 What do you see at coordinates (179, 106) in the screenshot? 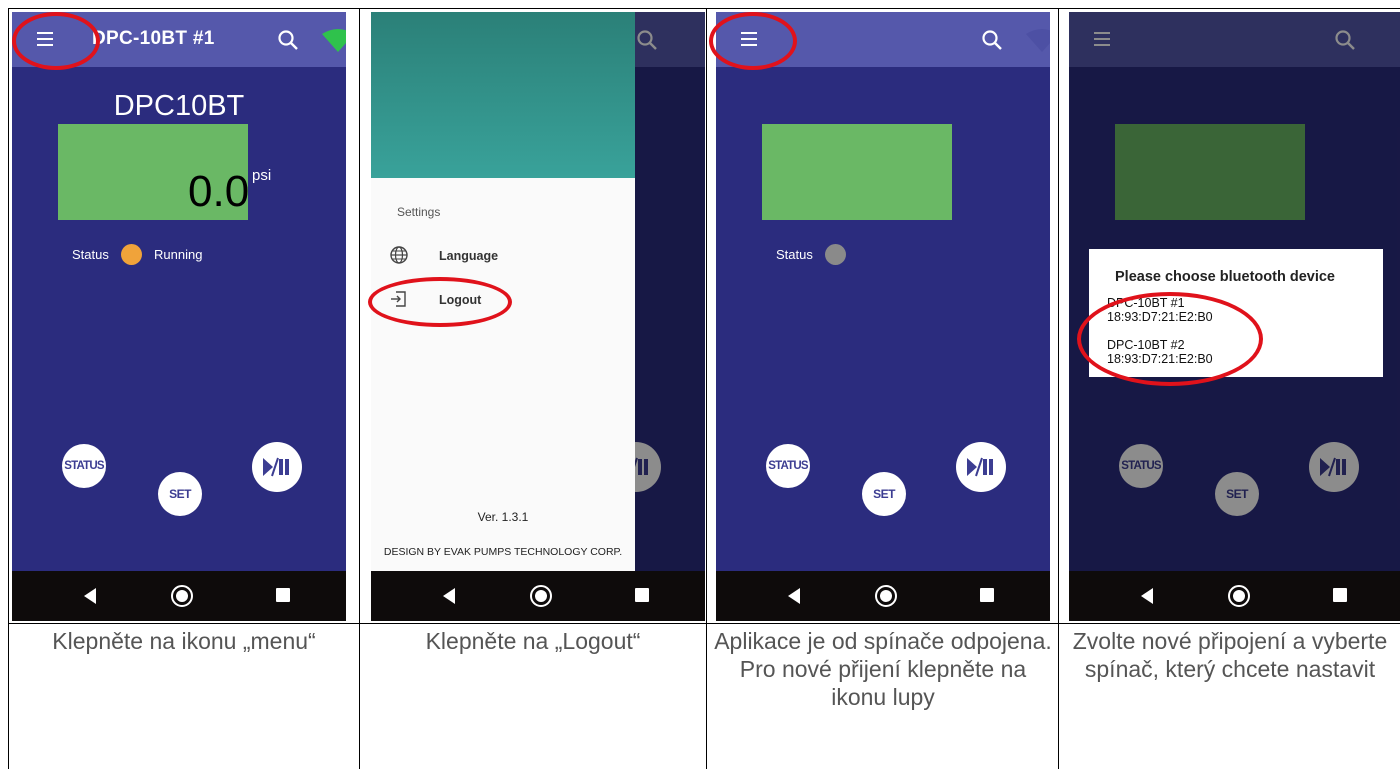
I see `device-name: DPC10BT` at bounding box center [179, 106].